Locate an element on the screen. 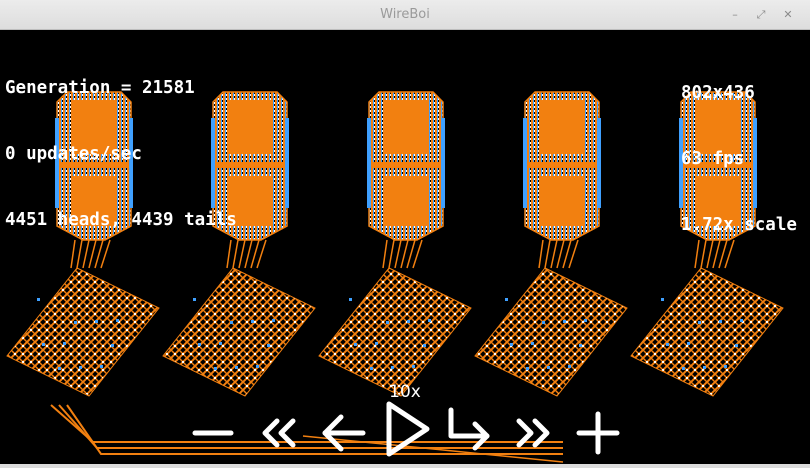  step-arrow-icon is located at coordinates (469, 429).